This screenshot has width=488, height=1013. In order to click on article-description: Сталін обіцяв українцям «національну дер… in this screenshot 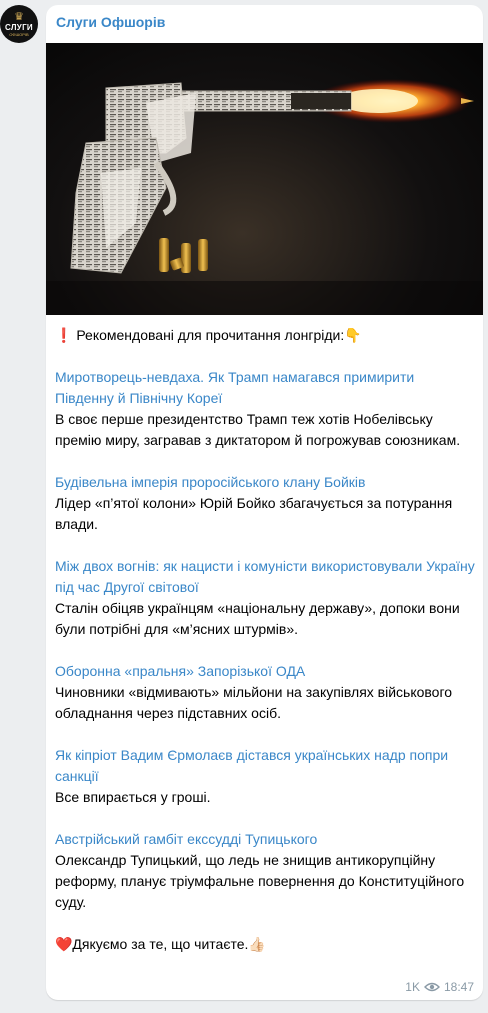, I will do `click(257, 618)`.